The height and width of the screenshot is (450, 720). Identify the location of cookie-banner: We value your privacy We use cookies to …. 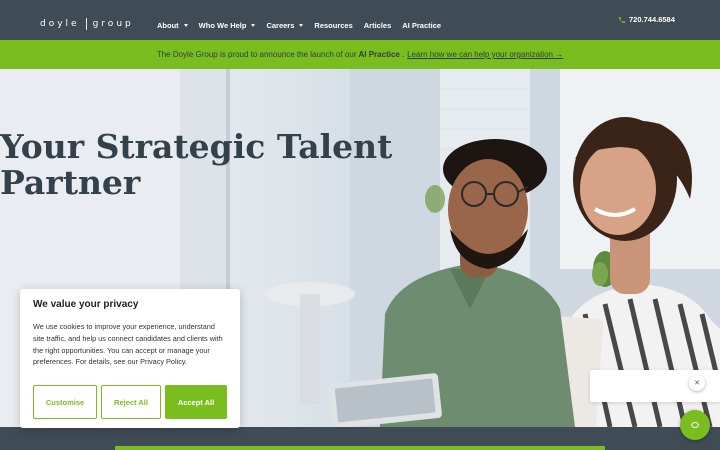
(130, 358).